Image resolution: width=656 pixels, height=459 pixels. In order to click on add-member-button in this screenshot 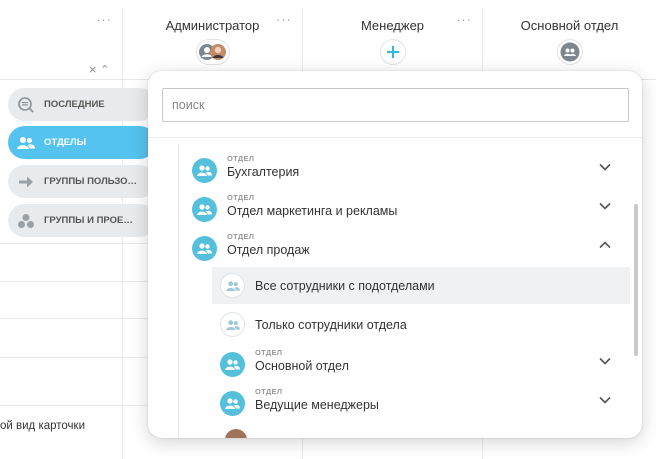, I will do `click(392, 52)`.